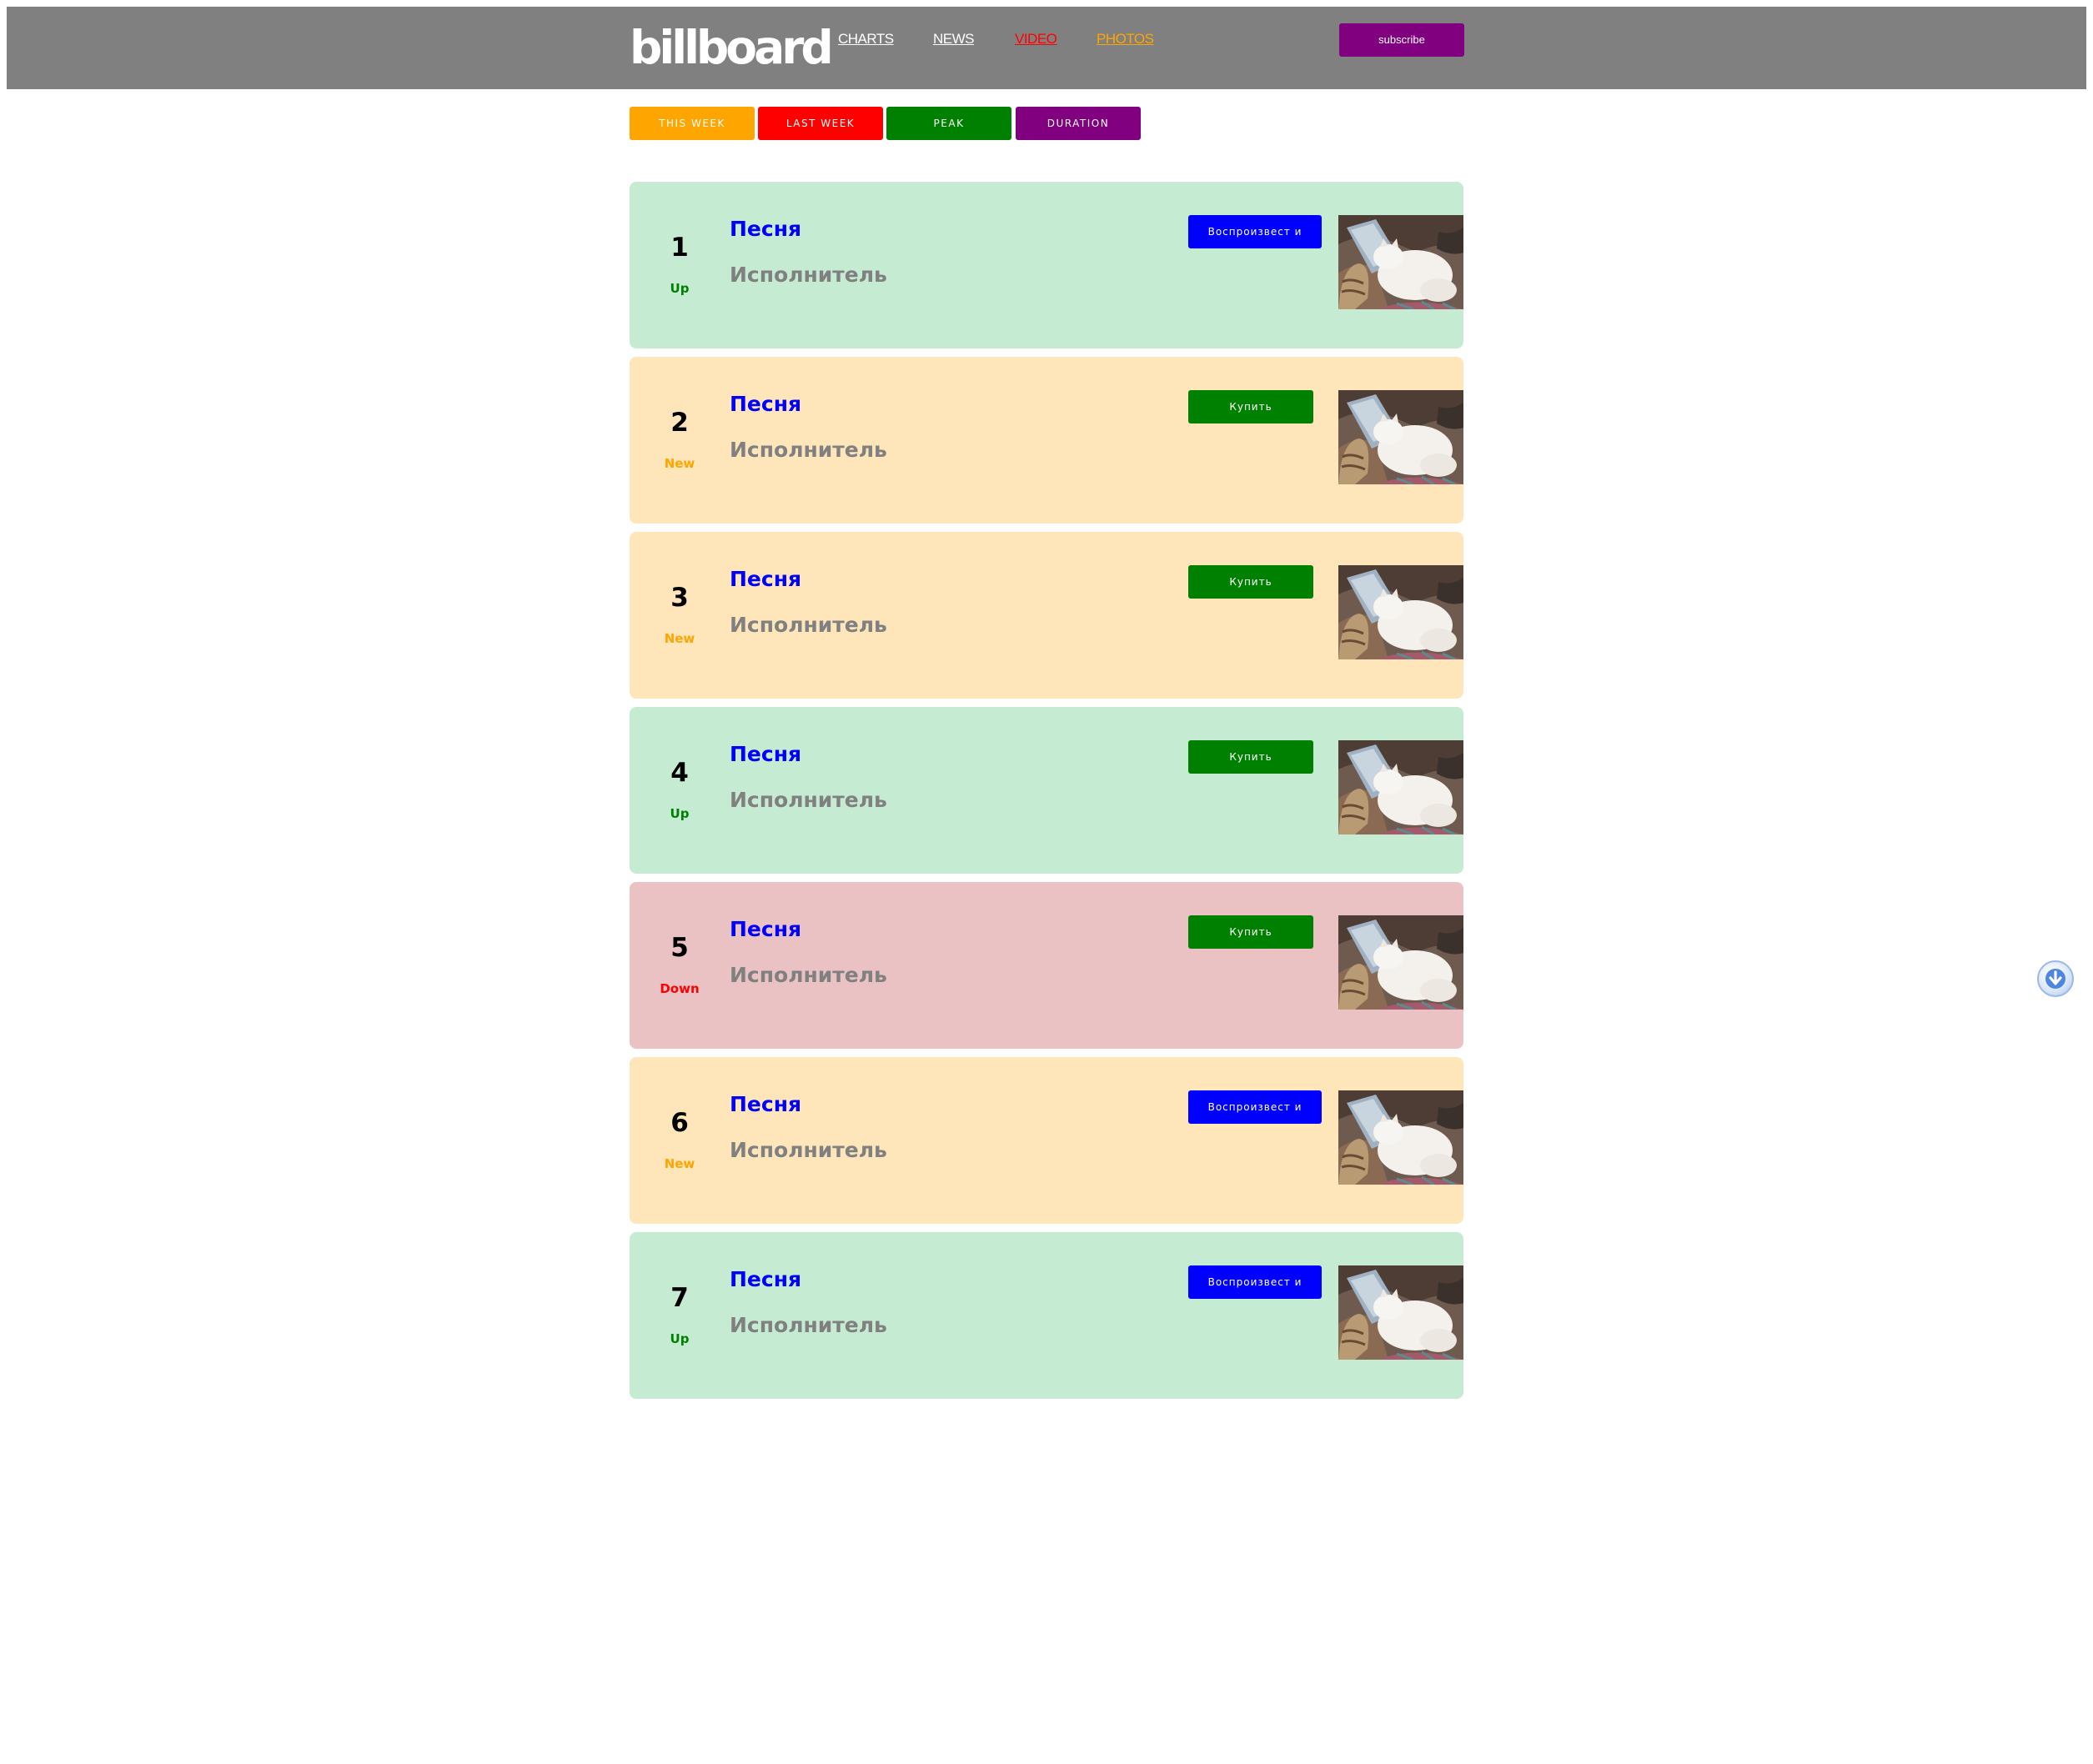  Describe the element at coordinates (732, 47) in the screenshot. I see `billboard-logo: billboard` at that location.